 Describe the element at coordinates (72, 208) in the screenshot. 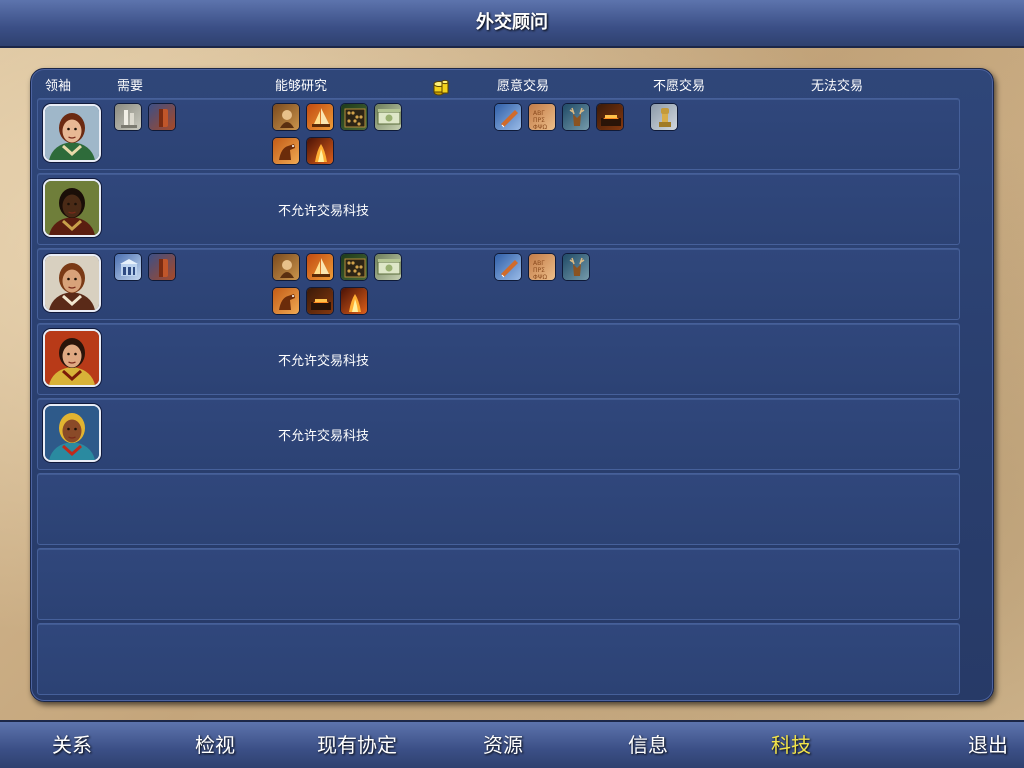

I see `leader-portrait-african-king` at that location.